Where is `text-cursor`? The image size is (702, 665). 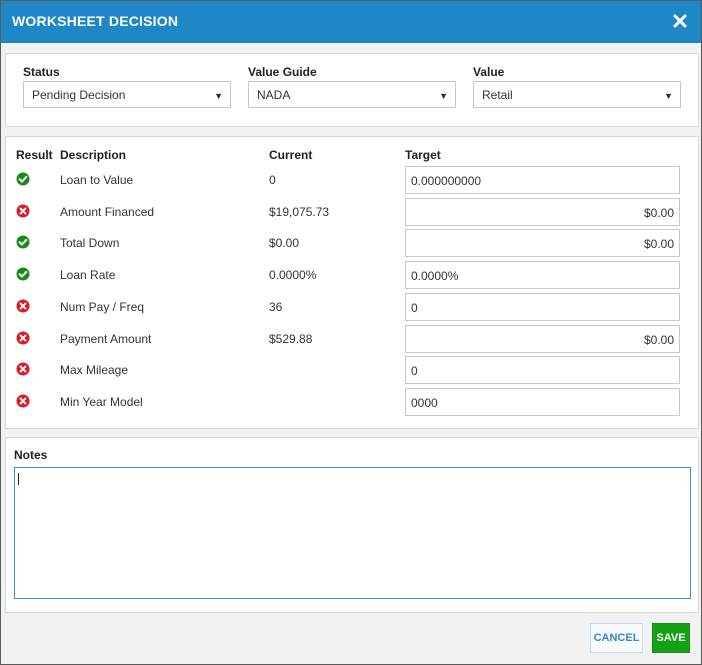
text-cursor is located at coordinates (18, 479).